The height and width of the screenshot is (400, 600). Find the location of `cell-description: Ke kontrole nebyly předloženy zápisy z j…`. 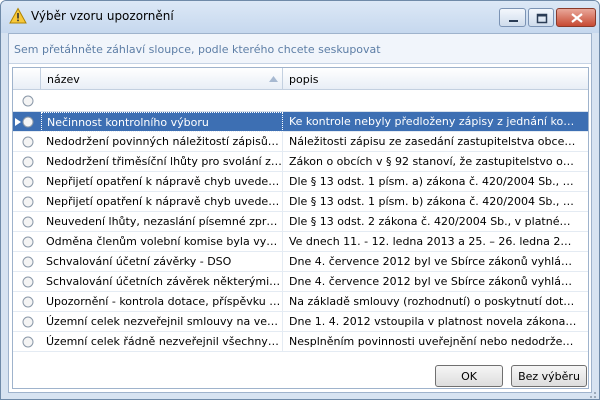

cell-description: Ke kontrole nebyly předloženy zápisy z j… is located at coordinates (430, 122).